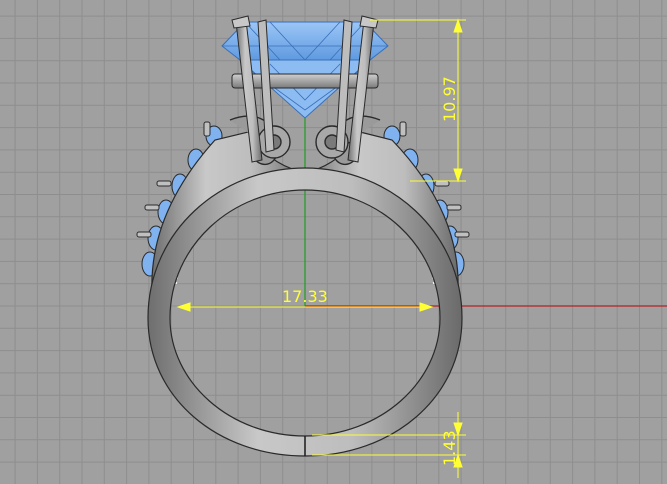  I want to click on diameter-dimension-label: 17.33, so click(305, 296).